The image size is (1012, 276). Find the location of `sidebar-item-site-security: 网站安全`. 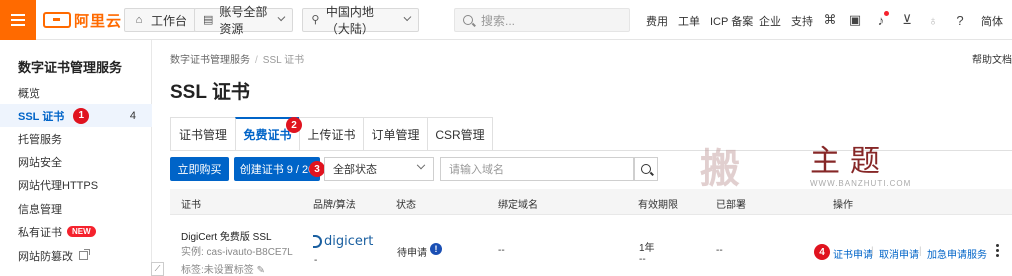

sidebar-item-site-security: 网站安全 is located at coordinates (76, 161).